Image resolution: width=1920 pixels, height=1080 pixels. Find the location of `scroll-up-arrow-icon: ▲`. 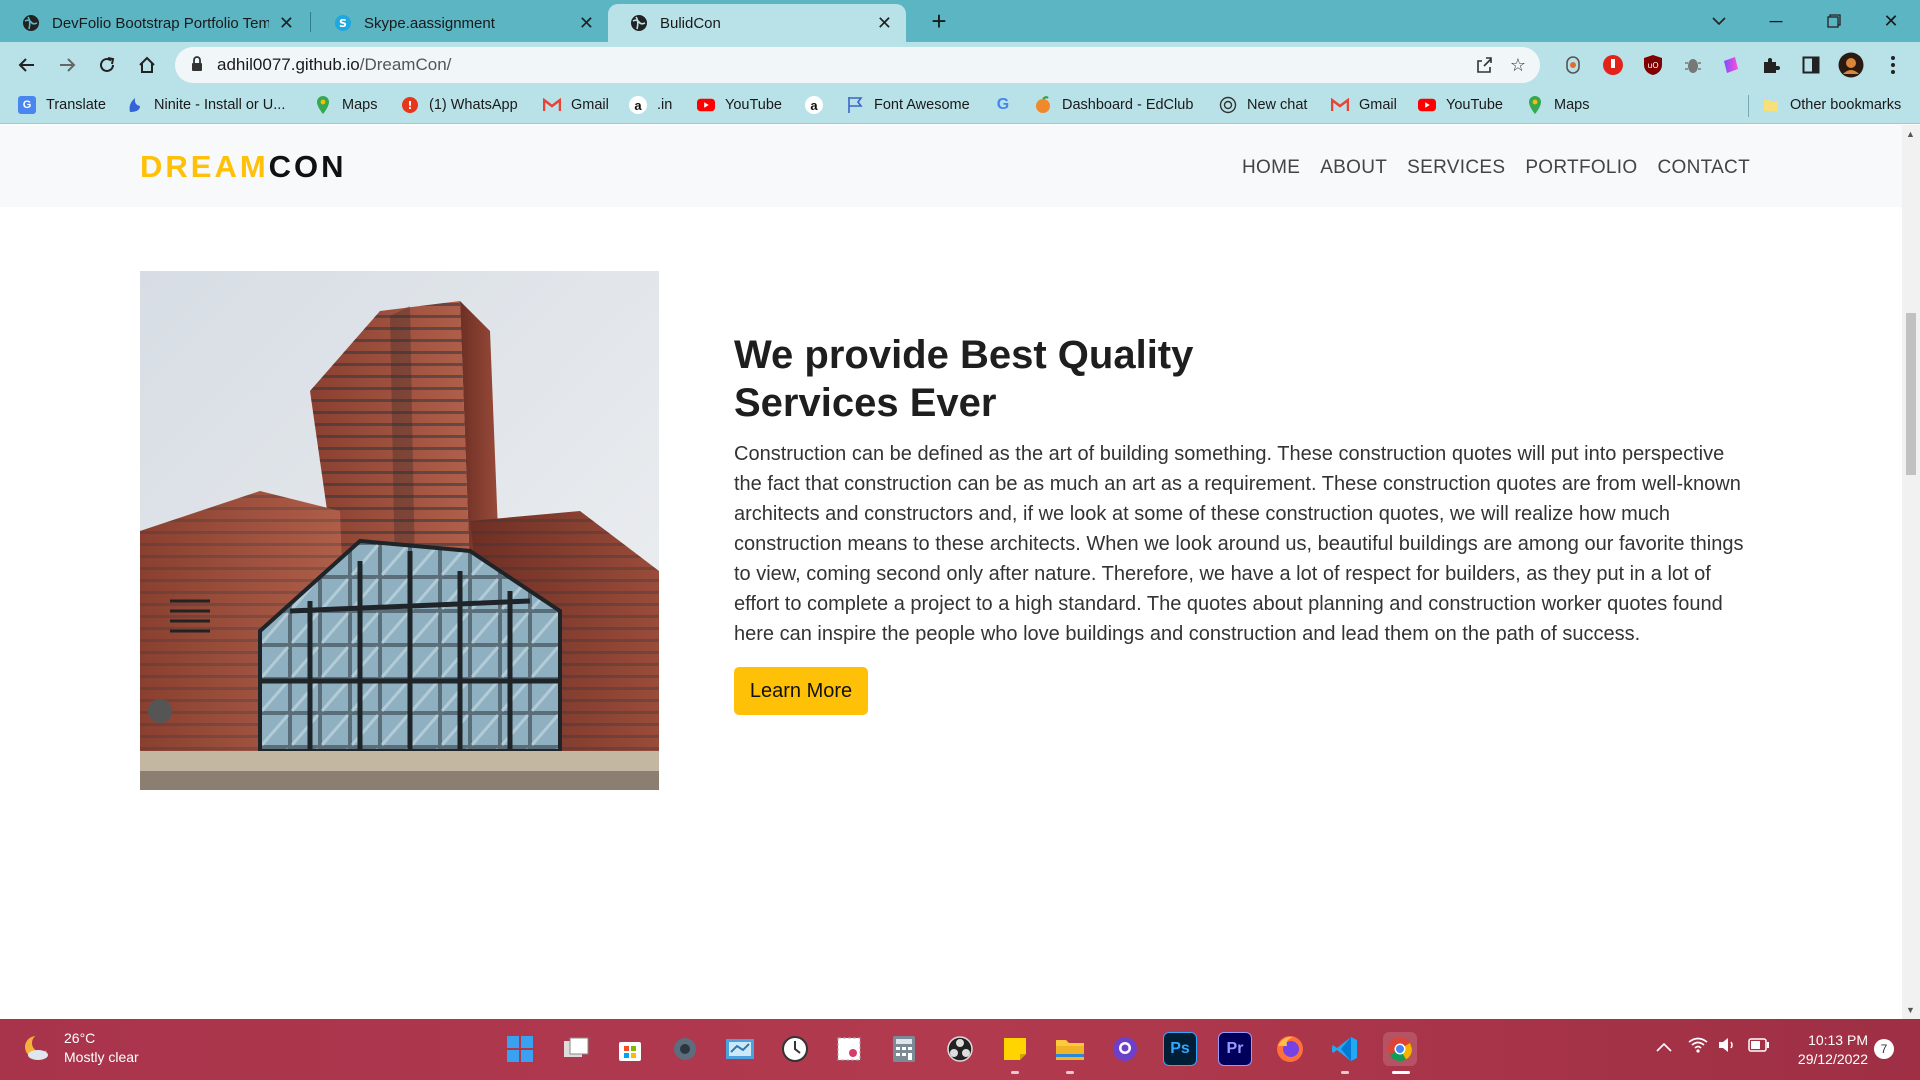

scroll-up-arrow-icon: ▲ is located at coordinates (1910, 134).